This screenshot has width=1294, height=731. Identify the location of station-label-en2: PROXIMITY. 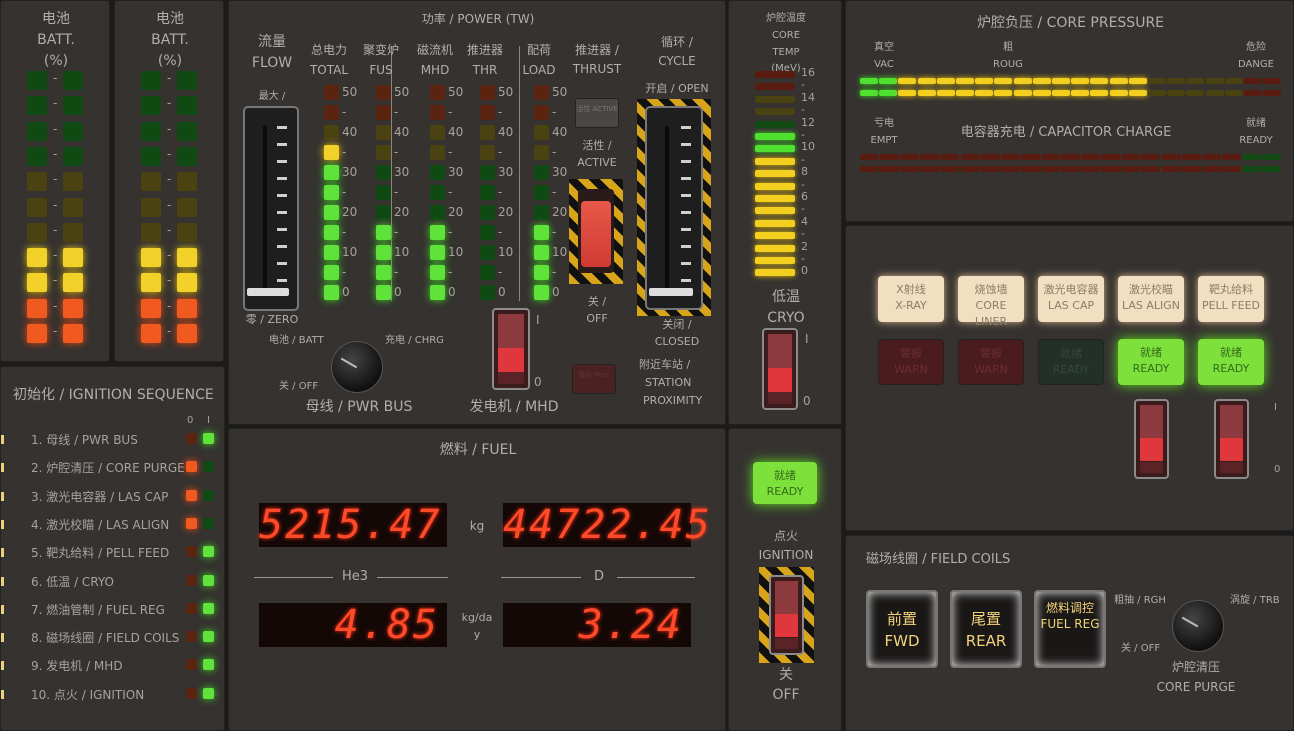
(673, 400).